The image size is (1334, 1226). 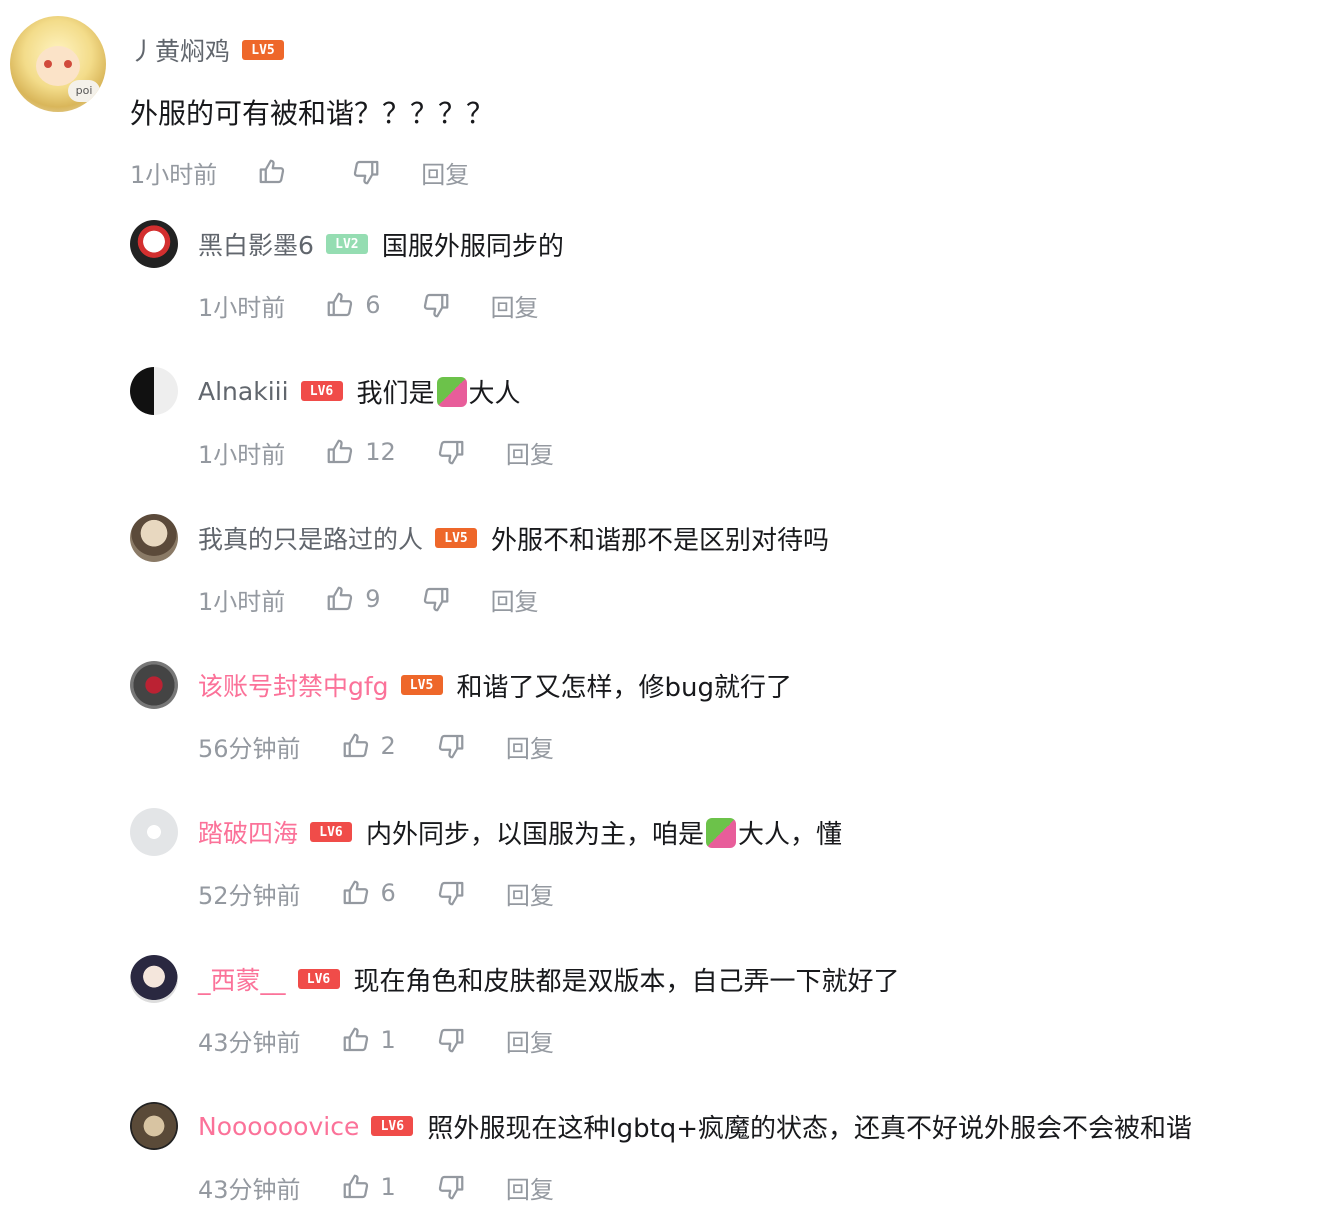 I want to click on level-badge: LV2, so click(x=346, y=244).